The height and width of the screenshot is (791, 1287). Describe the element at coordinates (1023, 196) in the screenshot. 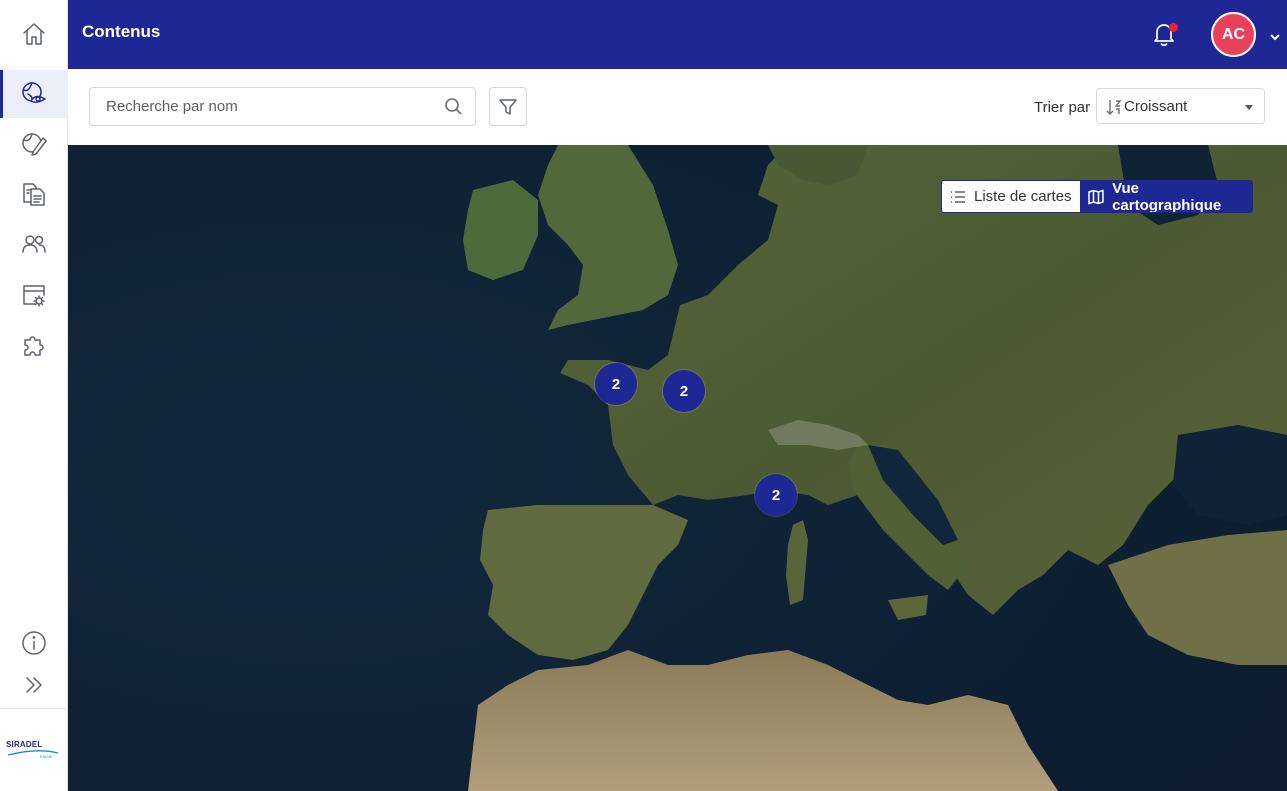

I see `list-view-label: Liste de cartes` at that location.